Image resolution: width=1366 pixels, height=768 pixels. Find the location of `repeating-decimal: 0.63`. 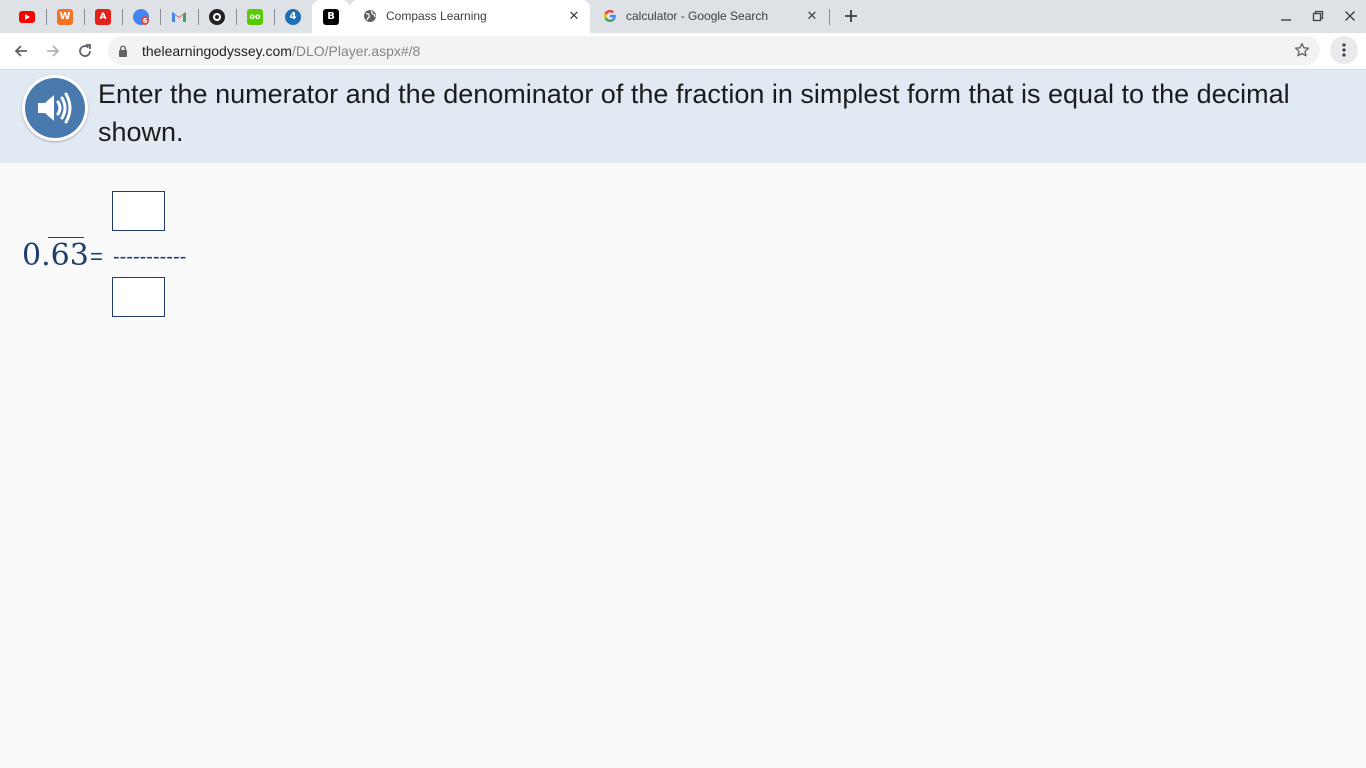

repeating-decimal: 0.63 is located at coordinates (55, 256).